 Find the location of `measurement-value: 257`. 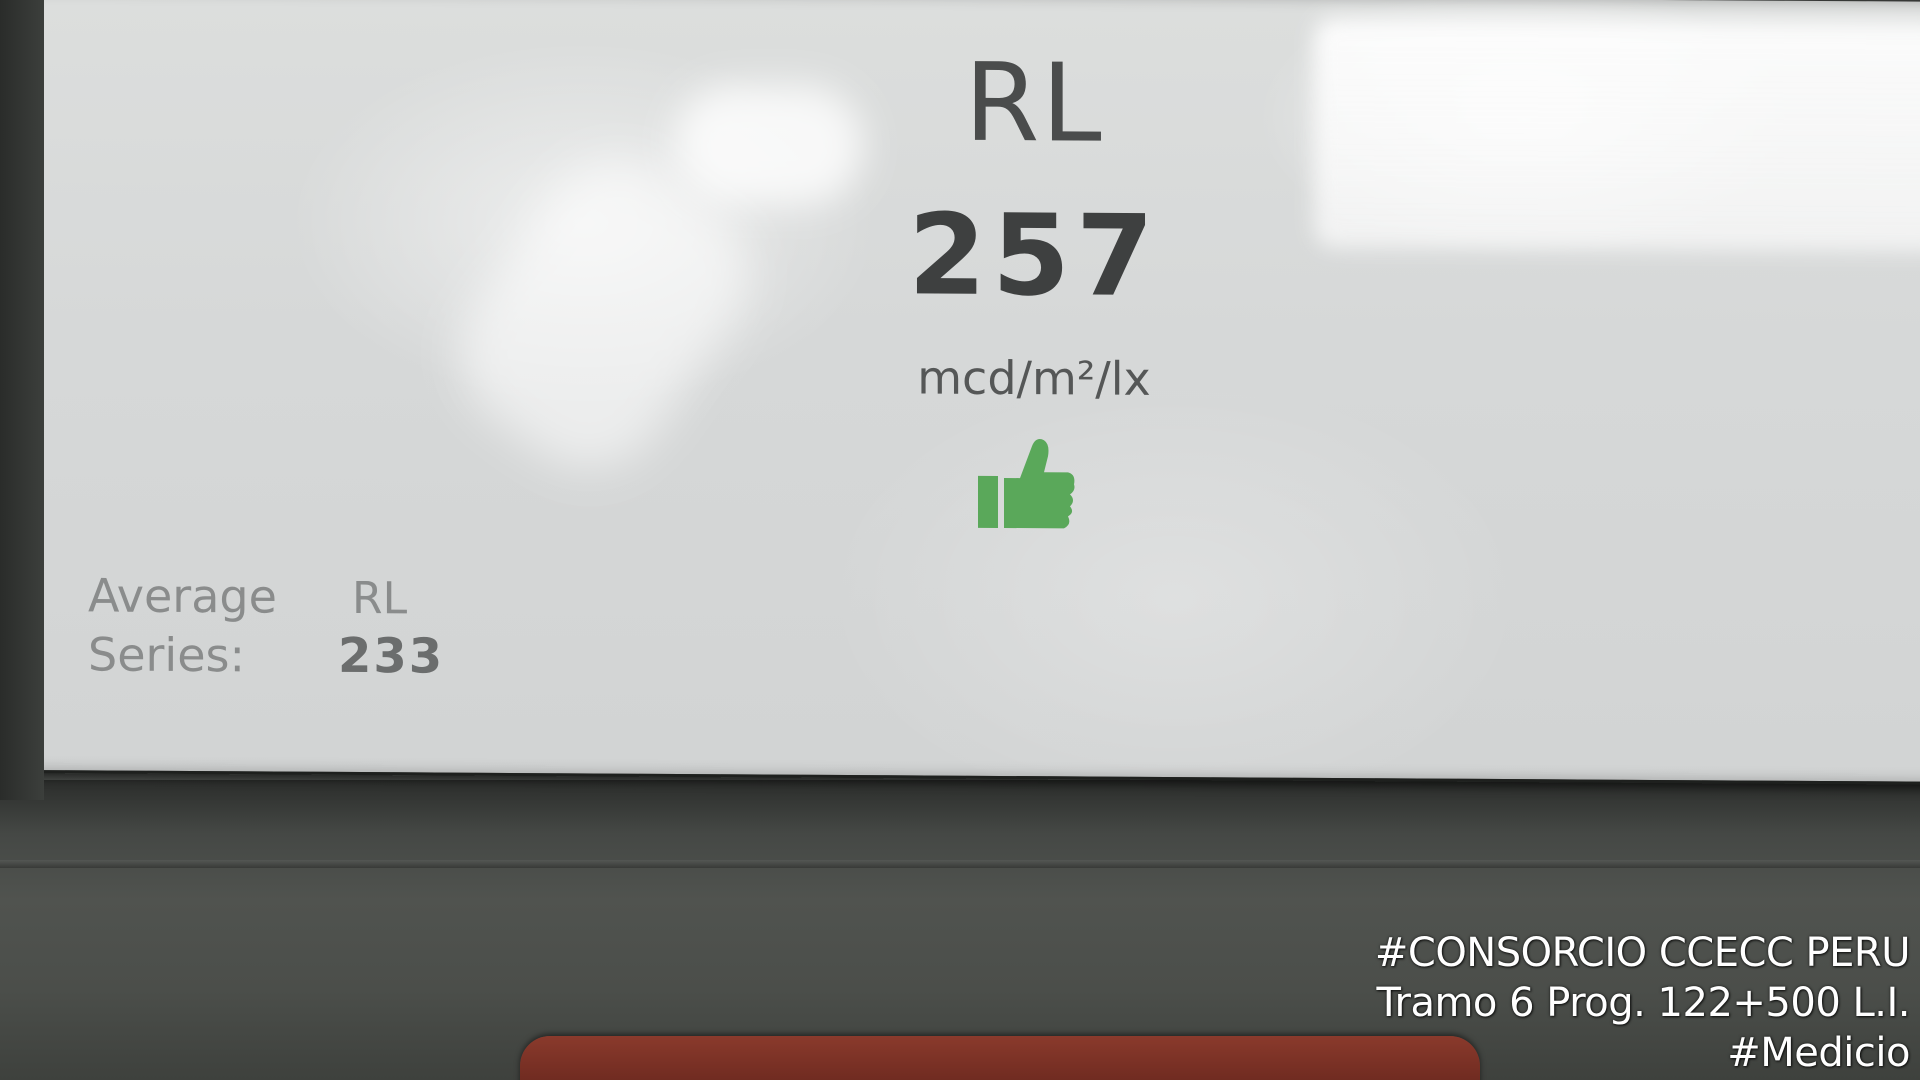

measurement-value: 257 is located at coordinates (1034, 256).